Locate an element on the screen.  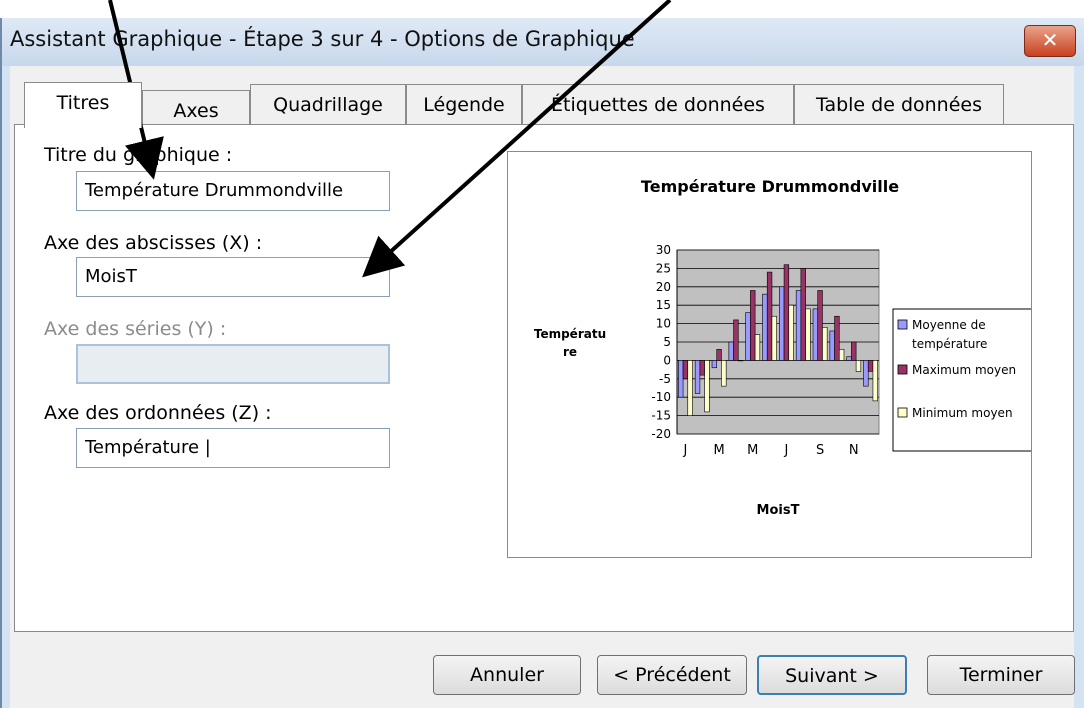
y-tick-label: 0 is located at coordinates (667, 360).